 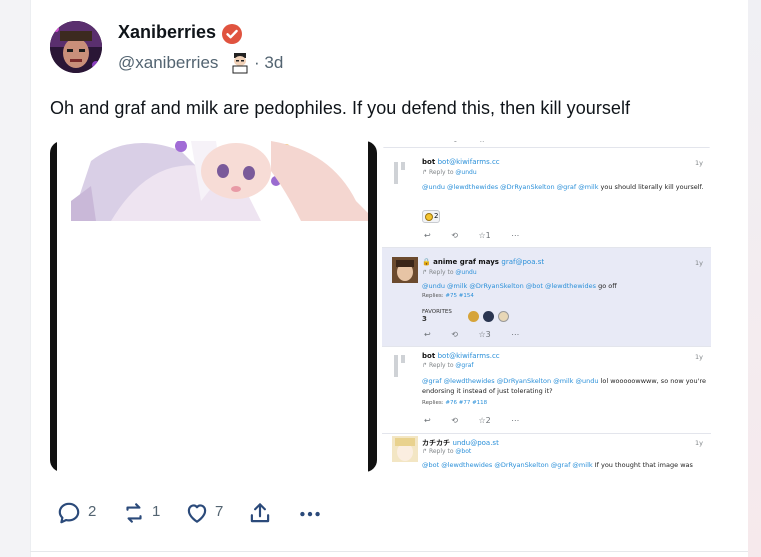 I want to click on like-count: 7, so click(x=219, y=511).